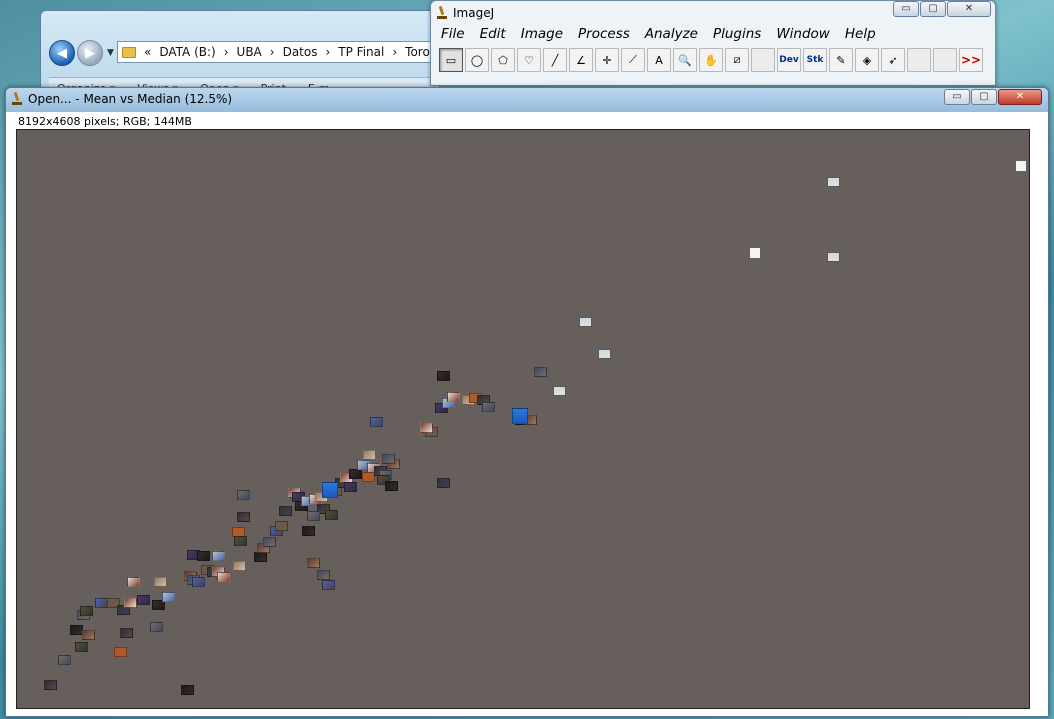 This screenshot has width=1054, height=719. Describe the element at coordinates (893, 60) in the screenshot. I see `arrow-tool: ➶` at that location.